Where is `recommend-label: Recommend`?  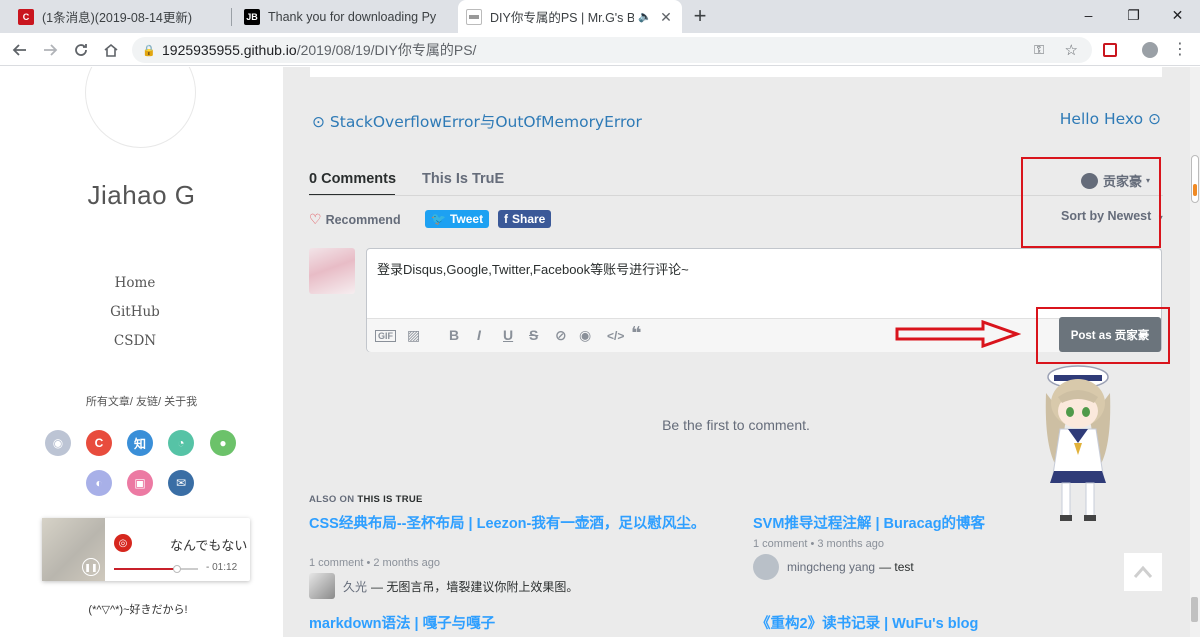
recommend-label: Recommend is located at coordinates (363, 219).